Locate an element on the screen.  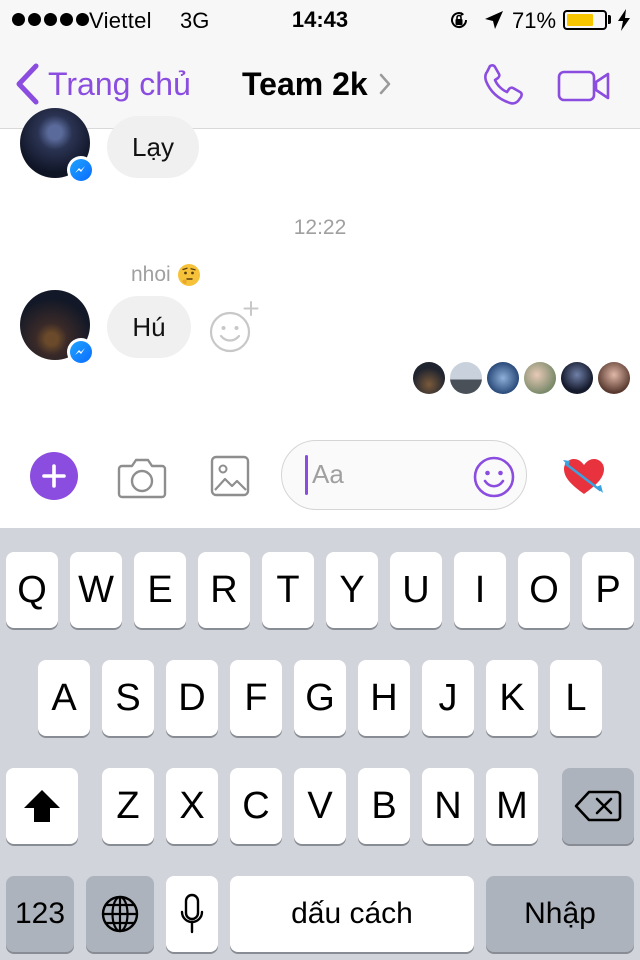
key-z: Z is located at coordinates (128, 806).